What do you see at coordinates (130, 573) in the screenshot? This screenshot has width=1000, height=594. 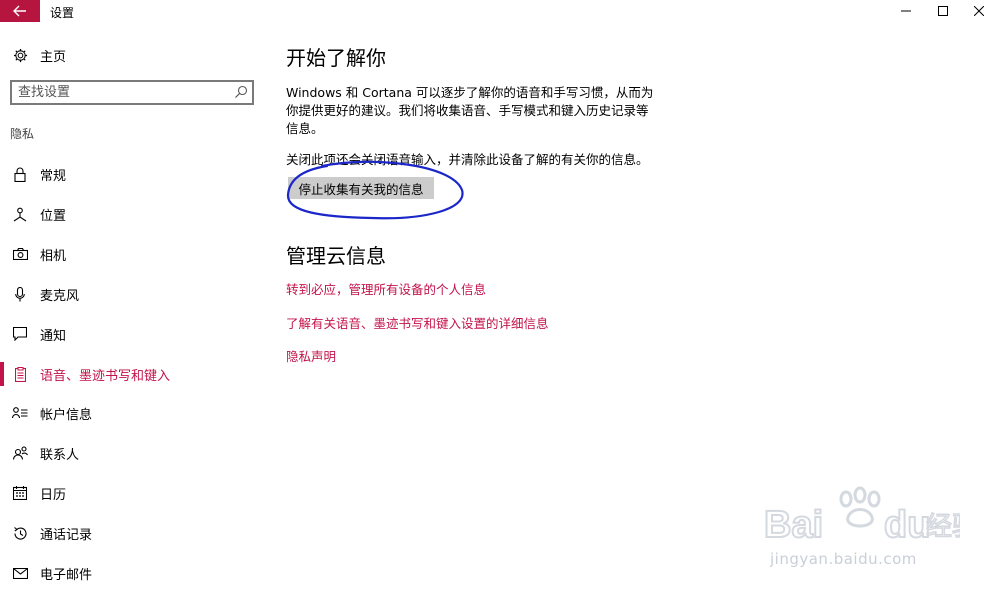 I see `sidebar-item-email: 电子邮件` at bounding box center [130, 573].